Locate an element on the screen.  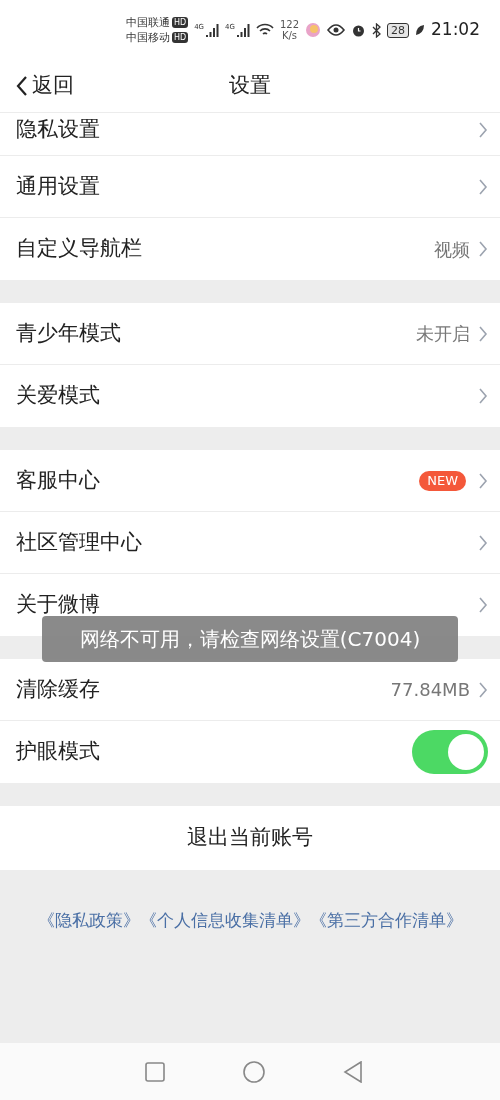
bluetooth-icon is located at coordinates (376, 30).